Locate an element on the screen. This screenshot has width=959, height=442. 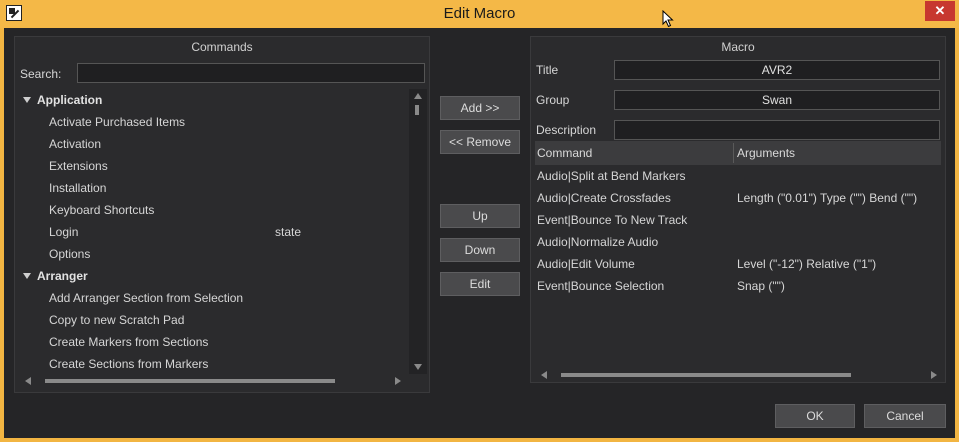
cancel-button: Cancel is located at coordinates (905, 416).